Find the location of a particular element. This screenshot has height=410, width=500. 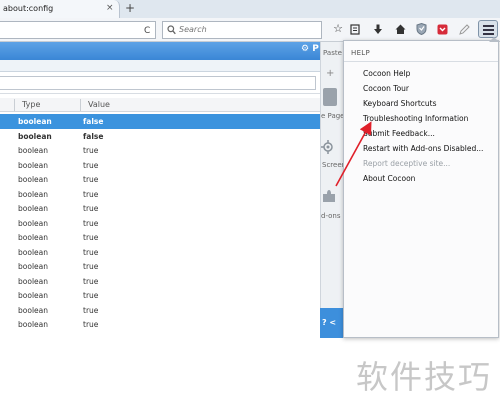

help-menu-header: HELP is located at coordinates (361, 53).